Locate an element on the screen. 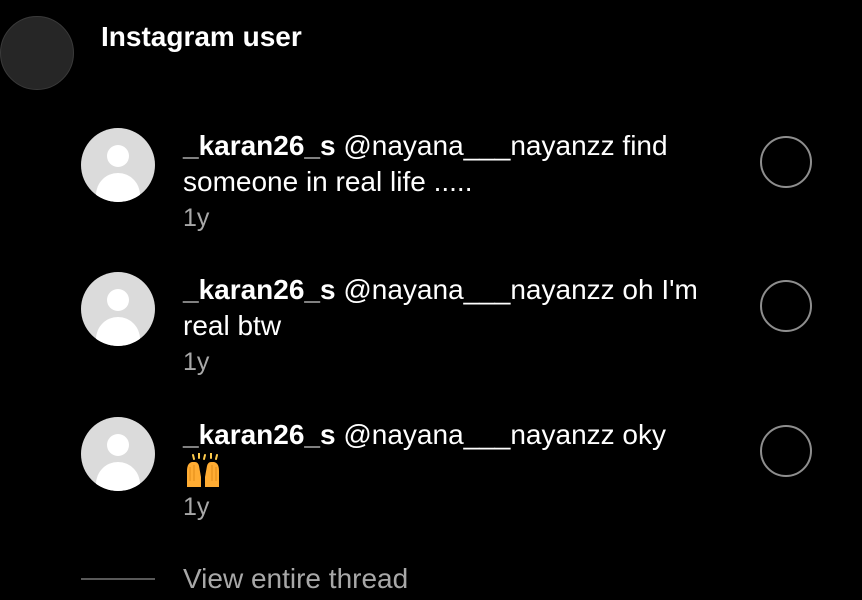 Image resolution: width=862 pixels, height=600 pixels. header-avatar is located at coordinates (37, 53).